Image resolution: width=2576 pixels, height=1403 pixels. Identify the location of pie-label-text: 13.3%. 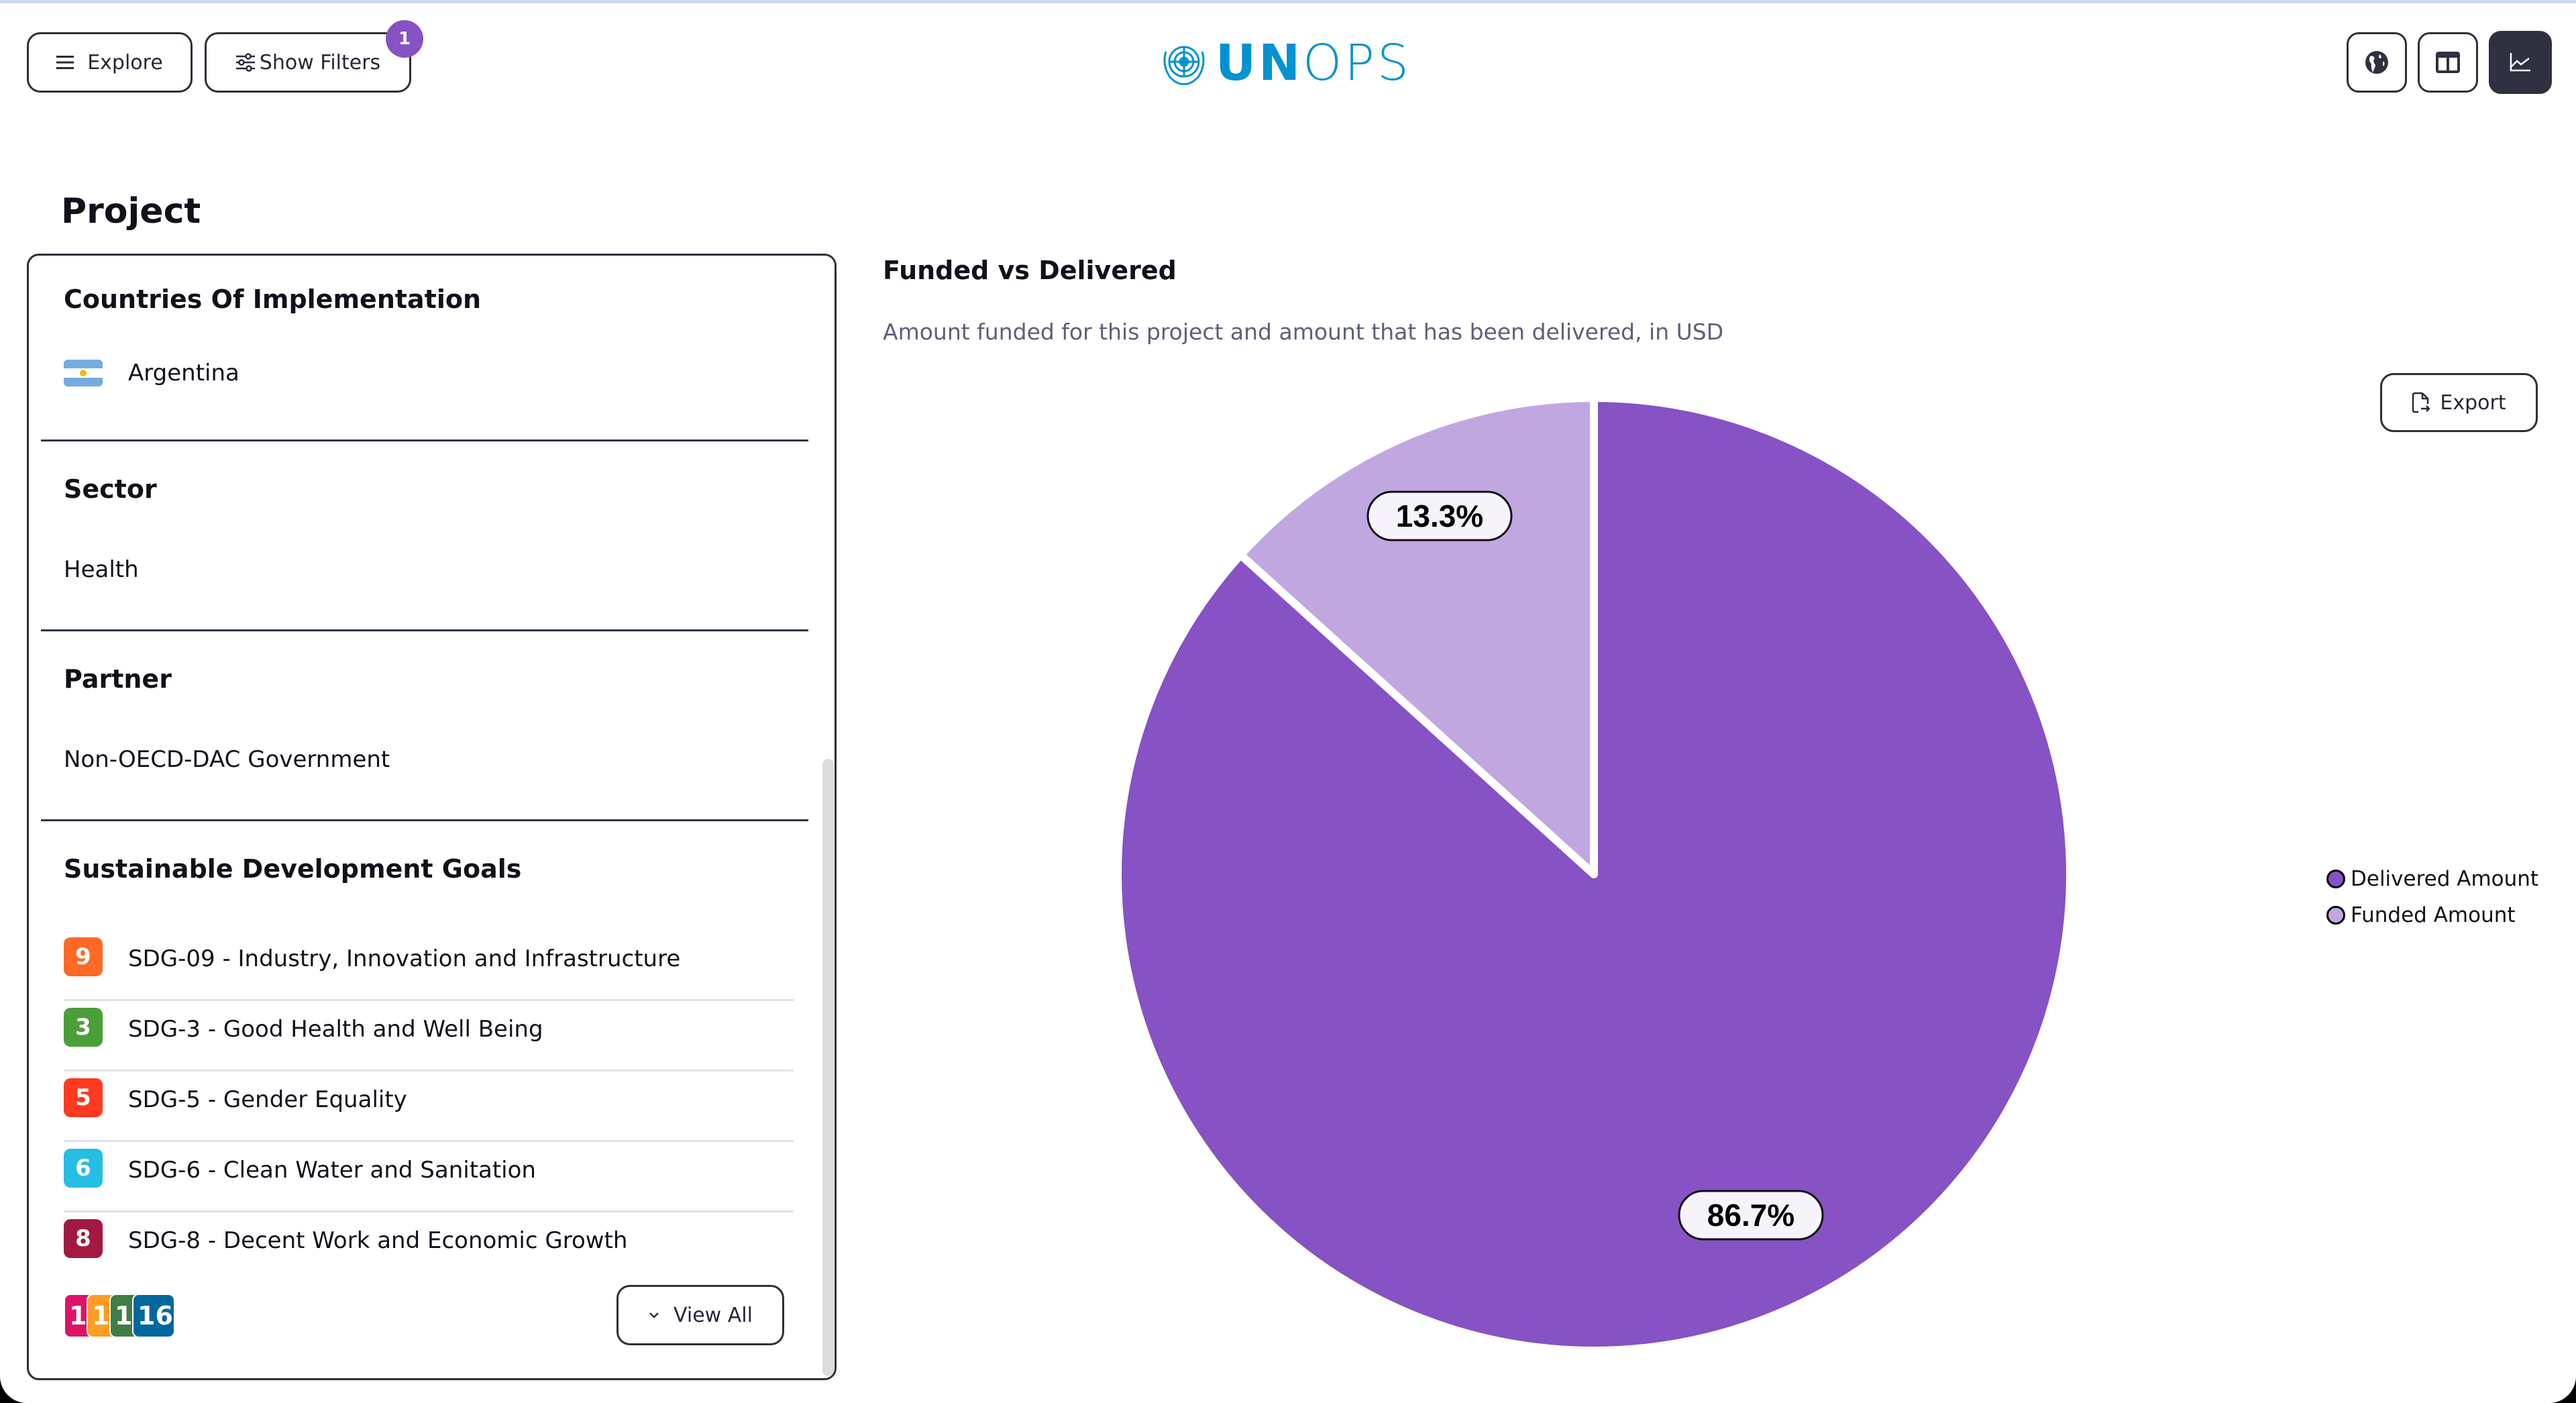
(1439, 516).